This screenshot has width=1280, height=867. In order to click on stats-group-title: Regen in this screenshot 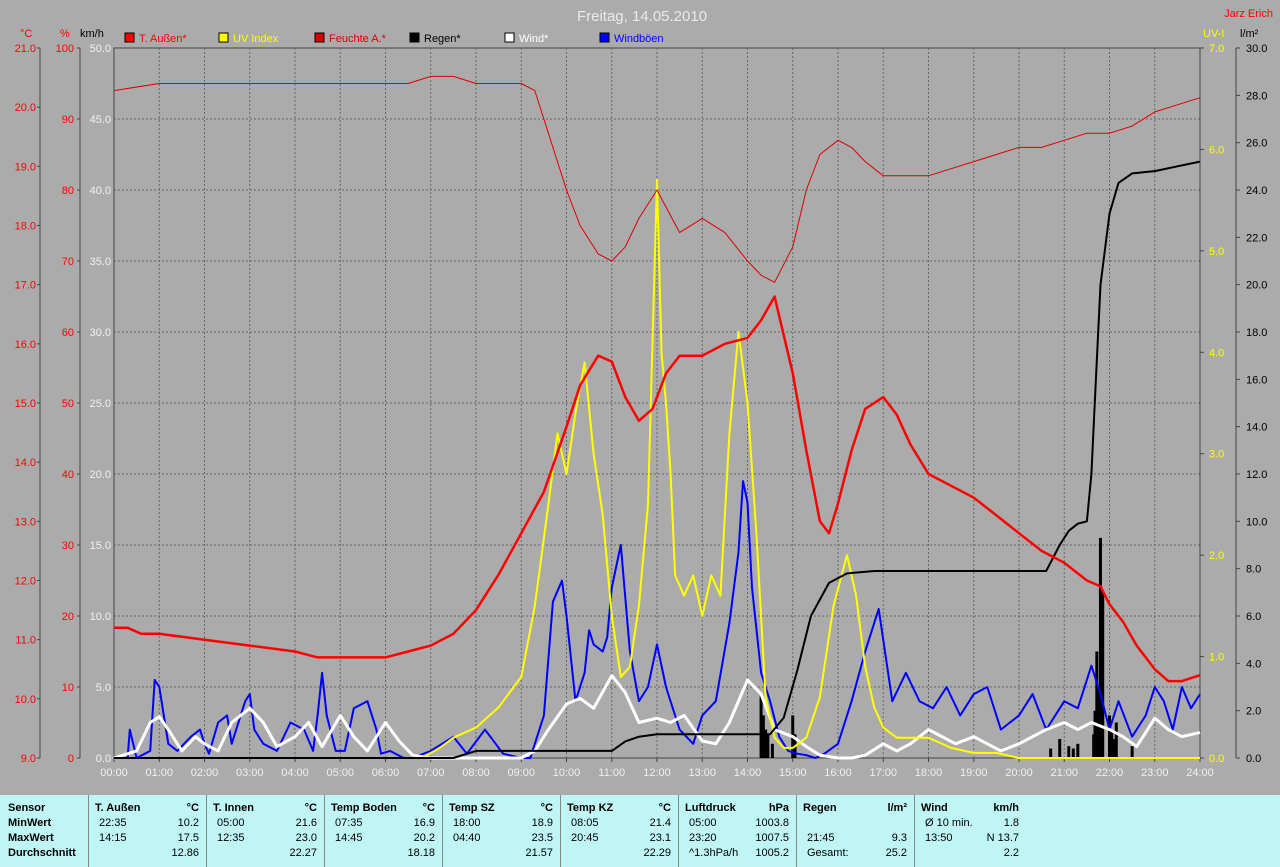, I will do `click(820, 808)`.